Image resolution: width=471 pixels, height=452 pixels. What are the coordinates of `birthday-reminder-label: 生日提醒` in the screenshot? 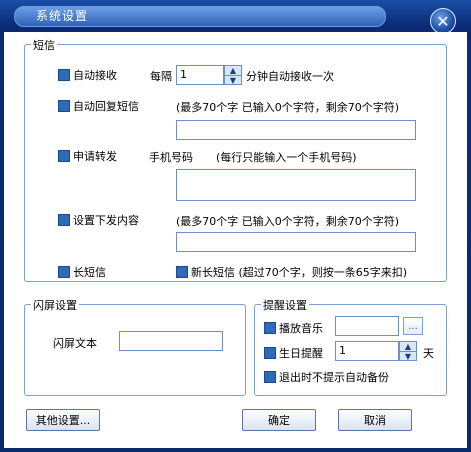 It's located at (301, 353).